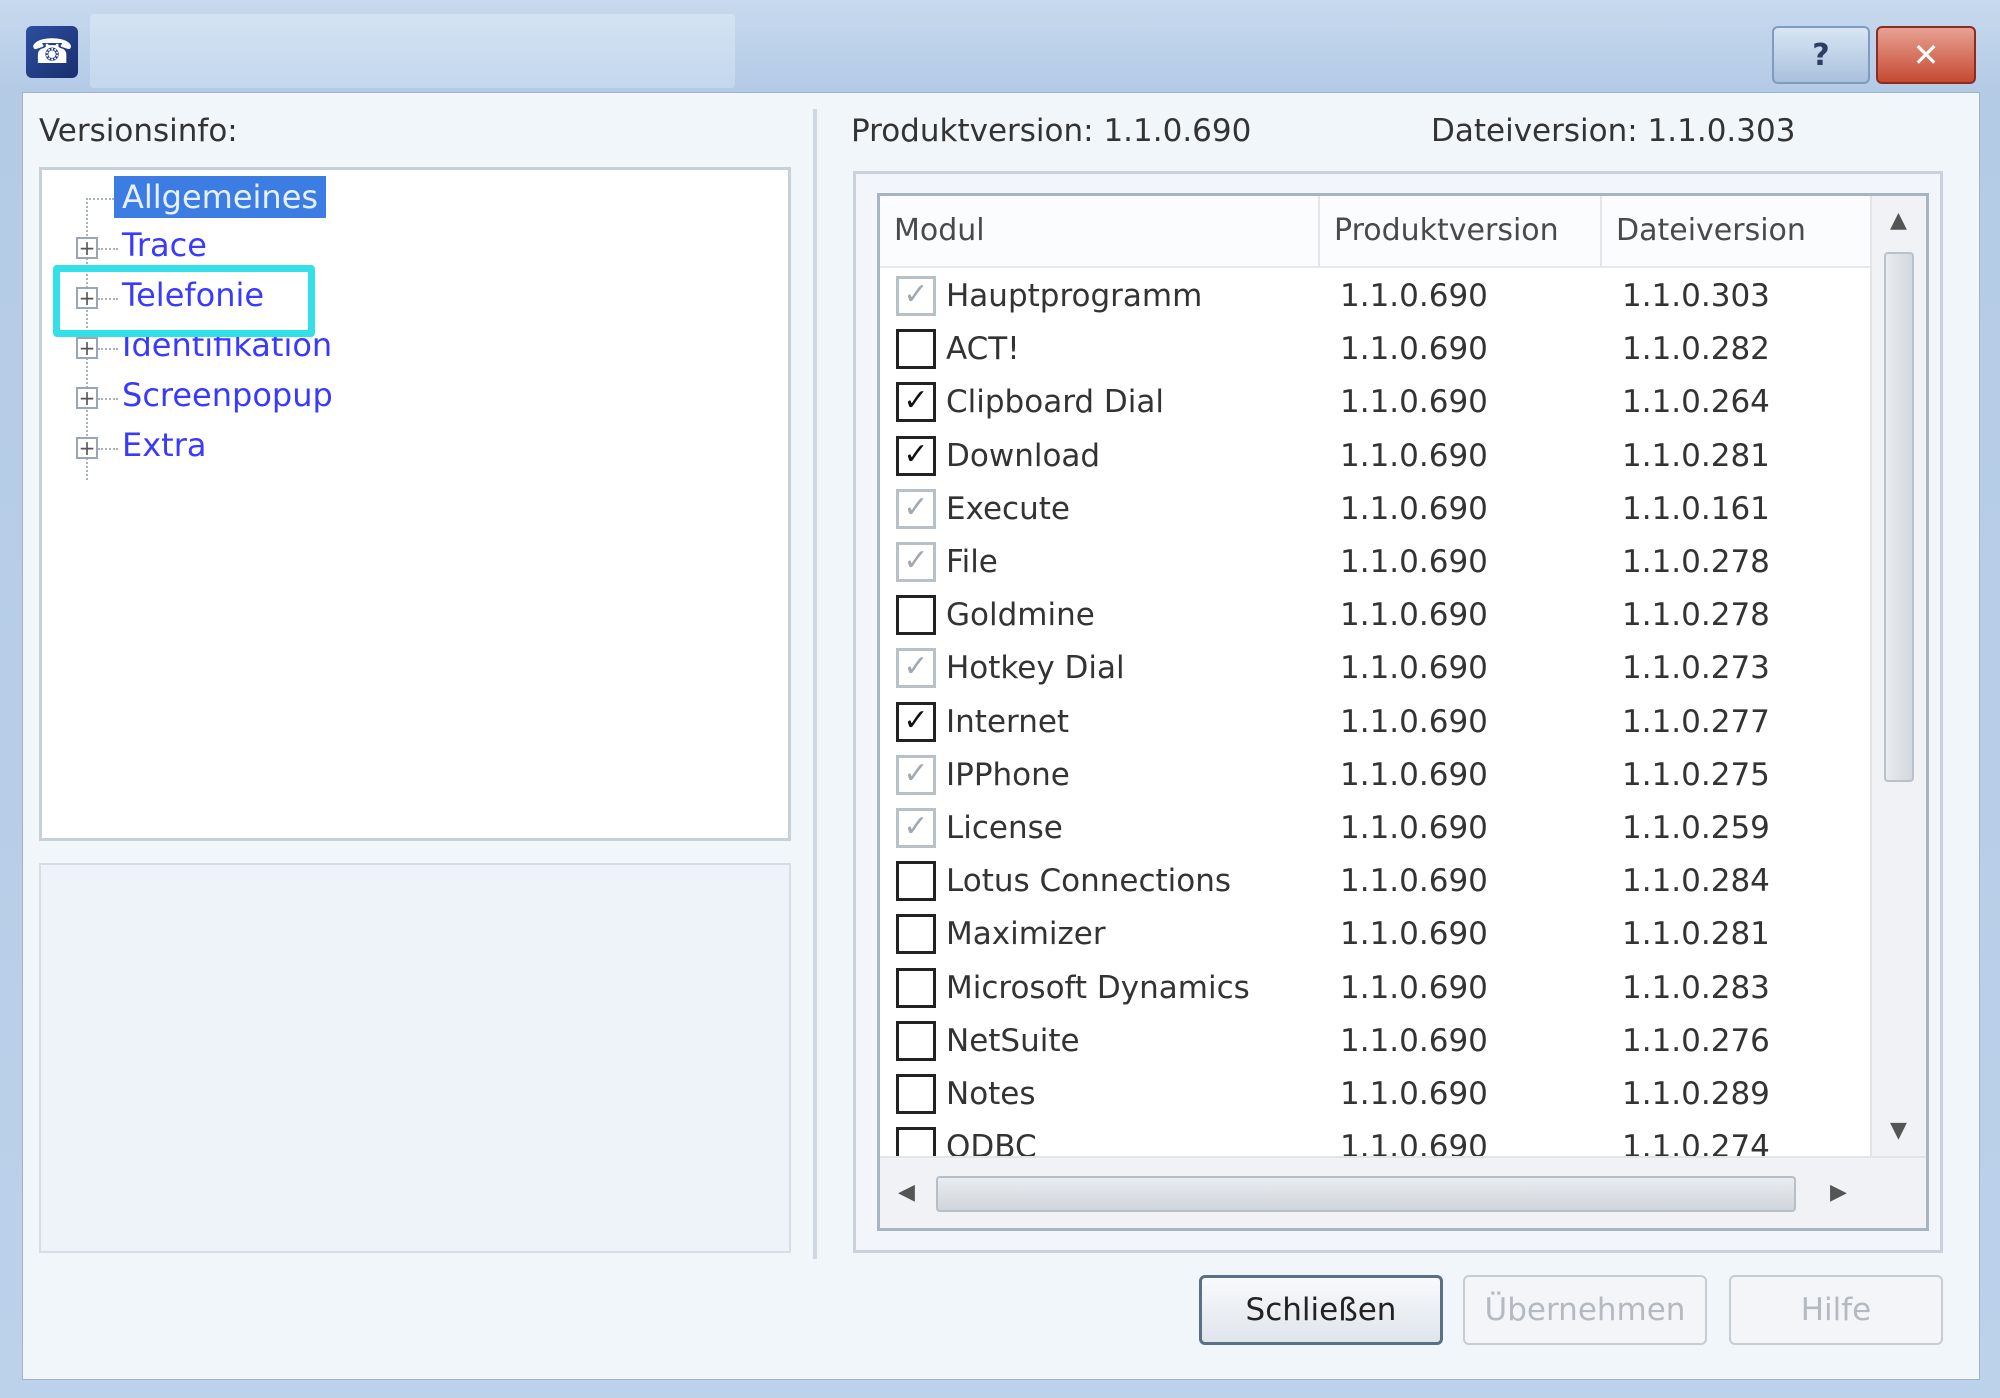 The image size is (2000, 1398). What do you see at coordinates (1898, 220) in the screenshot?
I see `scroll-up-arrow-icon: ▲` at bounding box center [1898, 220].